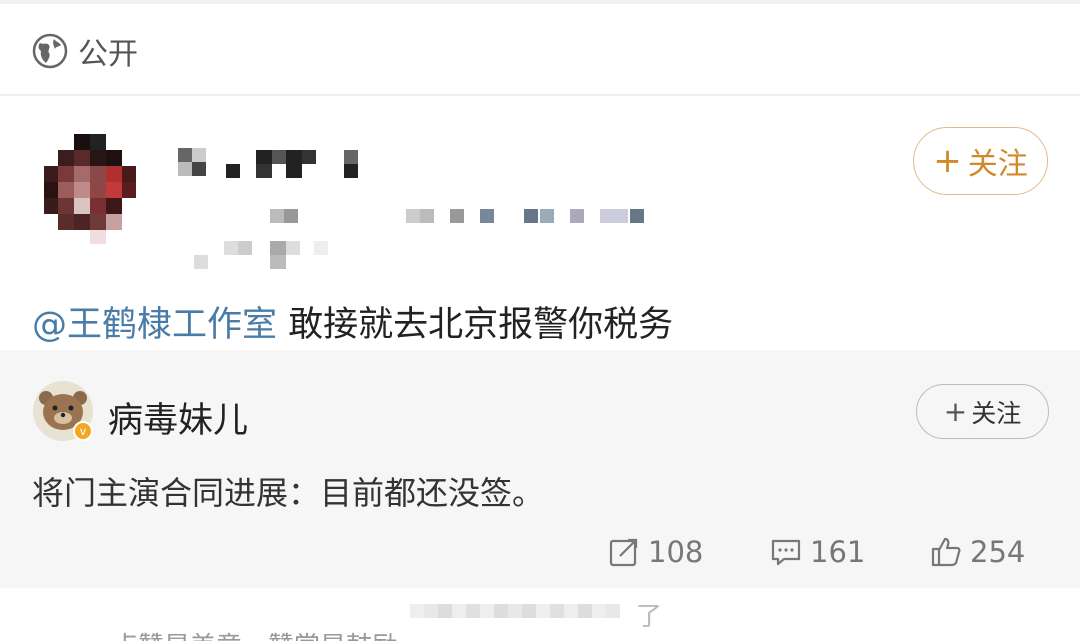 The image size is (1080, 641). Describe the element at coordinates (278, 166) in the screenshot. I see `censored-username` at that location.